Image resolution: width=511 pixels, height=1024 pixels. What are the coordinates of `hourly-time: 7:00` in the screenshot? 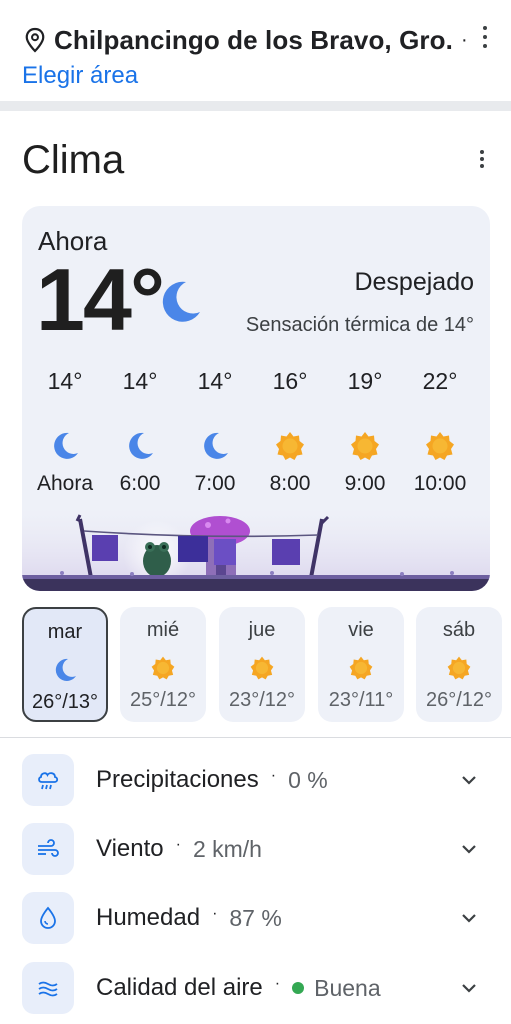 It's located at (215, 483).